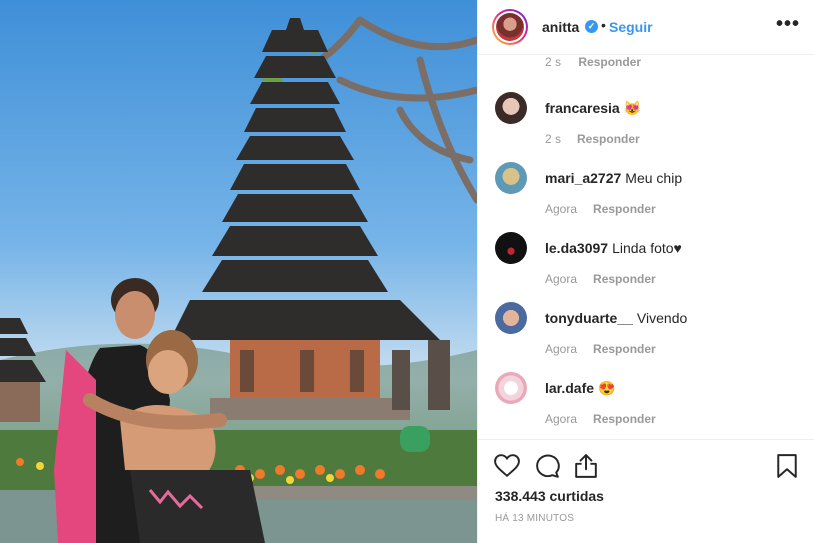 This screenshot has width=814, height=543. What do you see at coordinates (646, 337) in the screenshot?
I see `comment-item: tonyduarte__ Vivendo Agora Responder` at bounding box center [646, 337].